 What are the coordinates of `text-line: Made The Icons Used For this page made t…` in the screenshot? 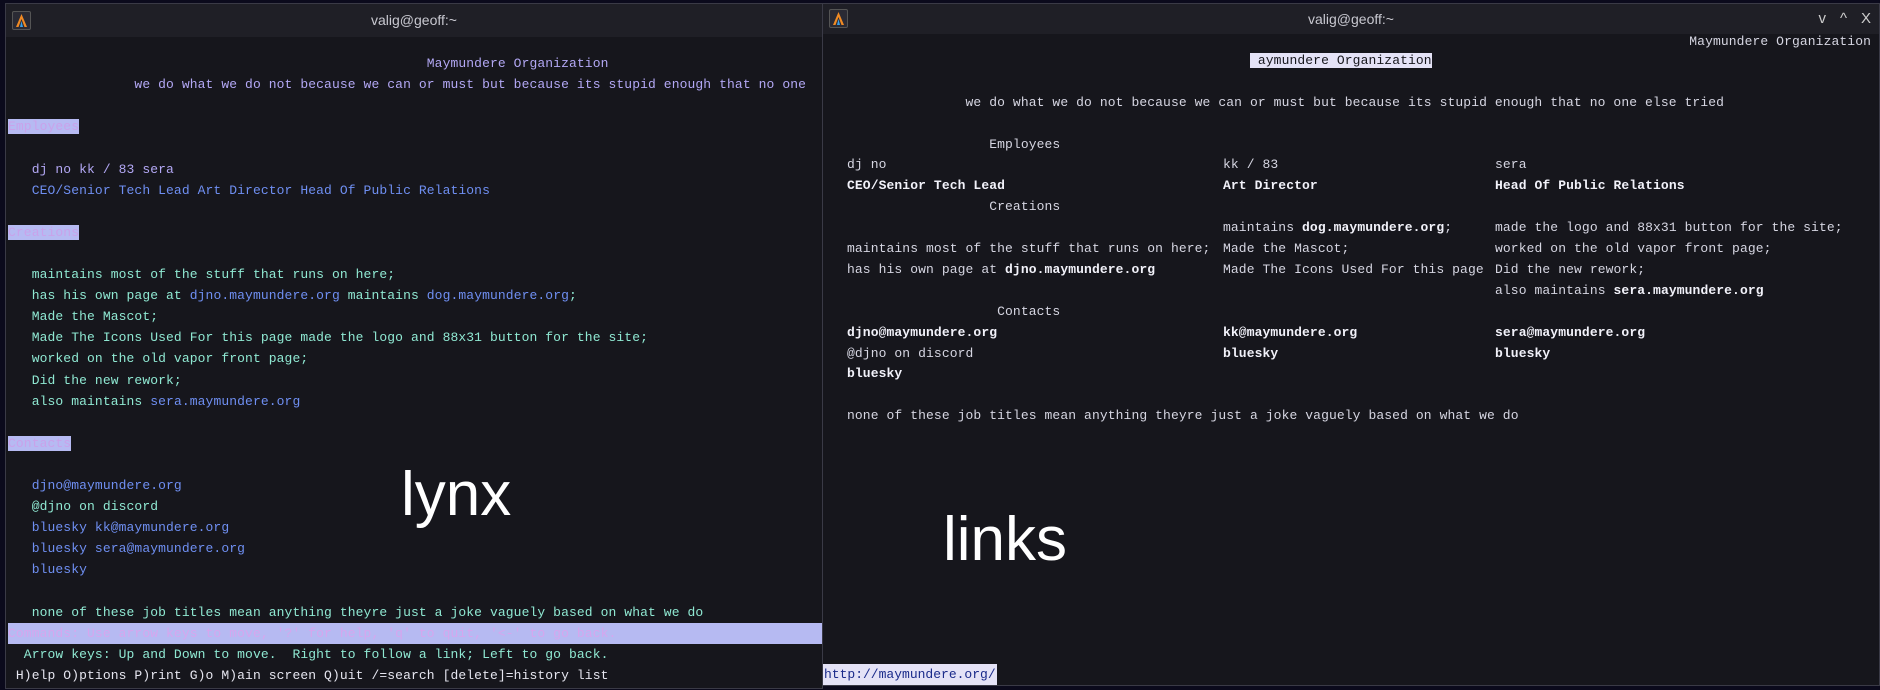 It's located at (328, 337).